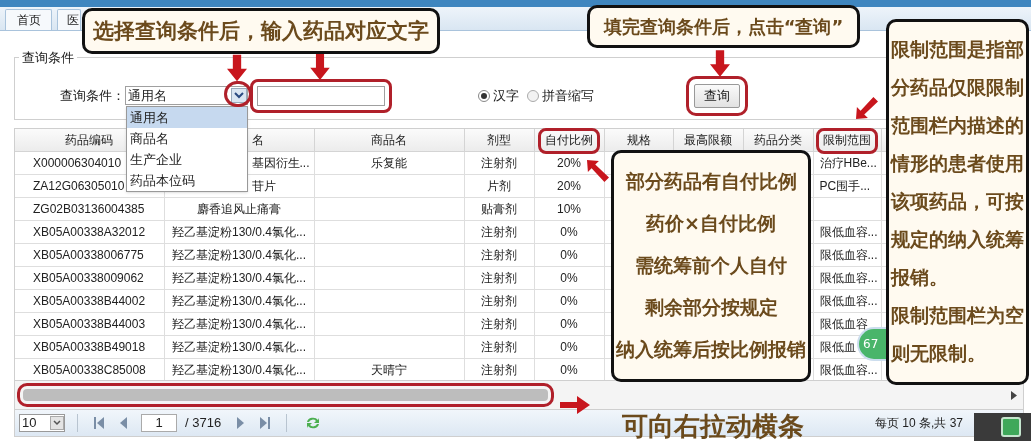 This screenshot has width=1031, height=447. What do you see at coordinates (711, 266) in the screenshot?
I see `callout-text: 需统筹前个人自付` at bounding box center [711, 266].